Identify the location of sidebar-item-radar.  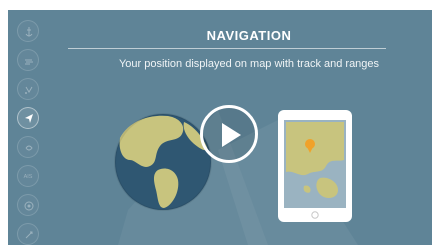
(28, 205).